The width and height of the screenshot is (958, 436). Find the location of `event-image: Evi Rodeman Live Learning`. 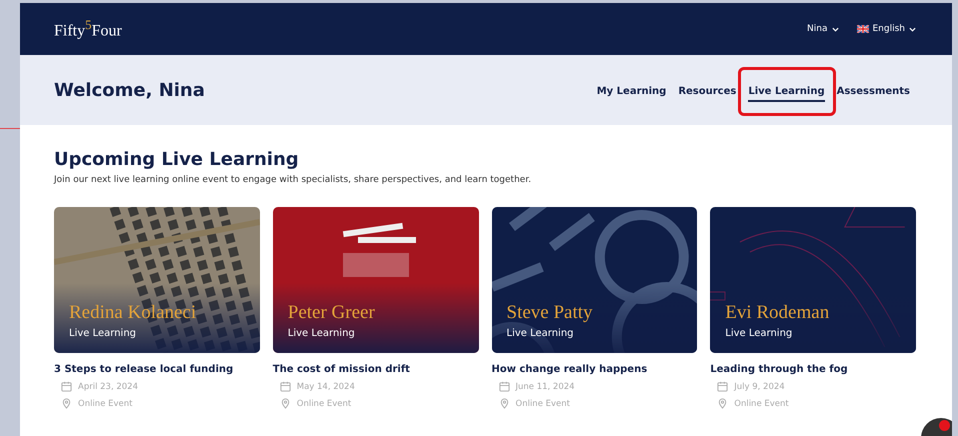

event-image: Evi Rodeman Live Learning is located at coordinates (813, 280).